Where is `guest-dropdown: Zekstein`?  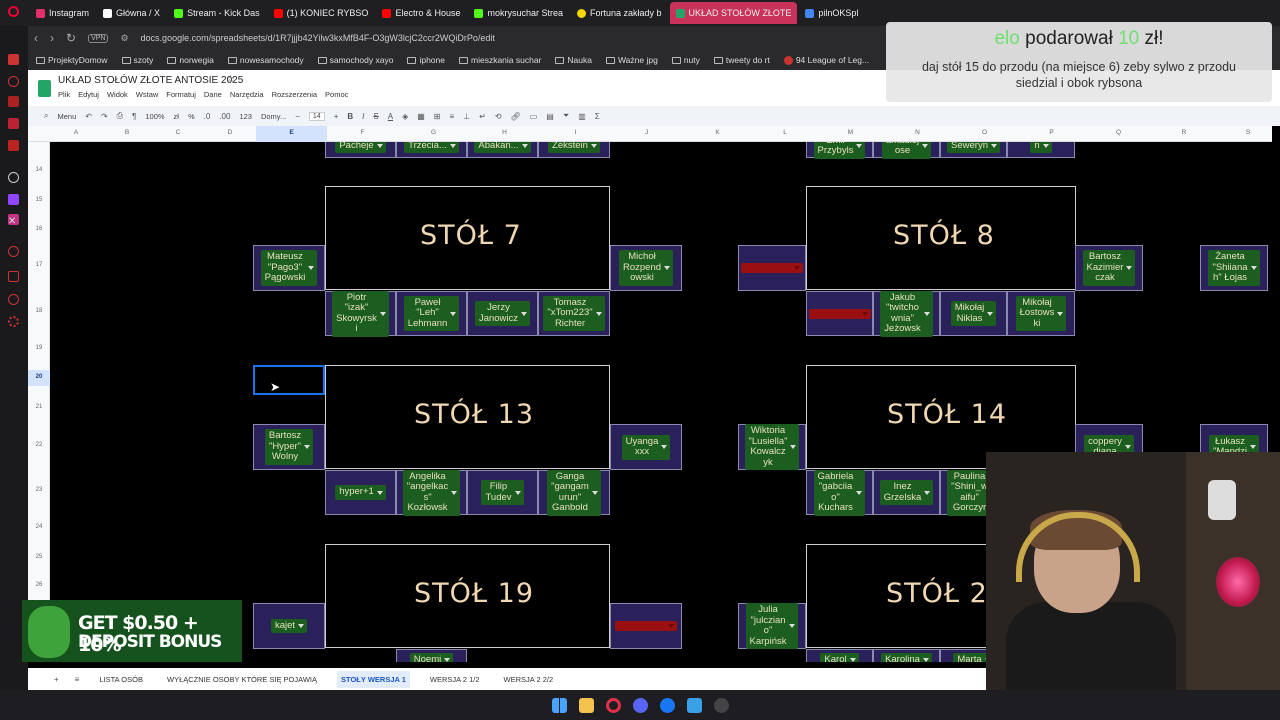
guest-dropdown: Zekstein is located at coordinates (574, 148).